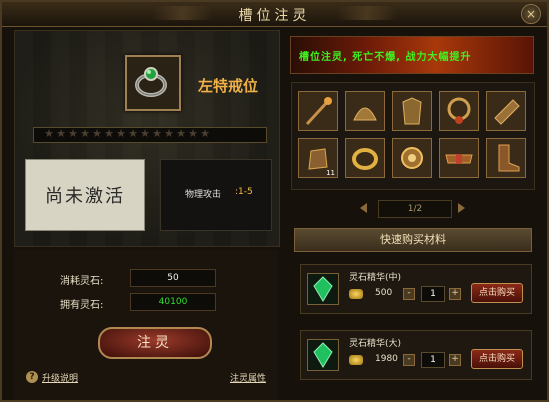 Image resolution: width=549 pixels, height=402 pixels. What do you see at coordinates (173, 302) in the screenshot?
I see `owned-value: 40100` at bounding box center [173, 302].